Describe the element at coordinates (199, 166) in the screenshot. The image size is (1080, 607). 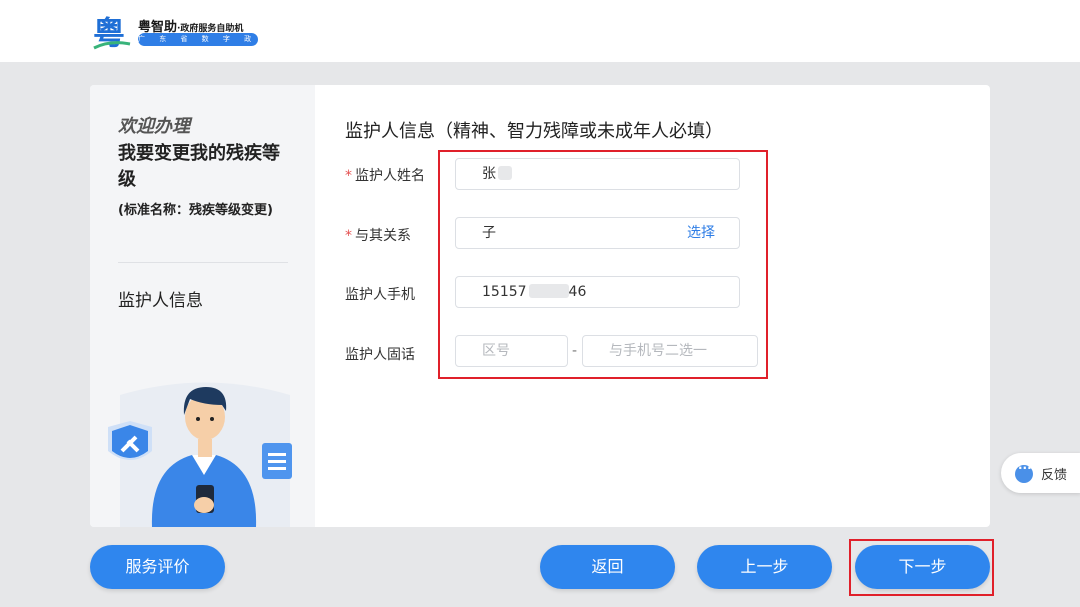
I see `service-name: 我要变更我的残疾等级` at that location.